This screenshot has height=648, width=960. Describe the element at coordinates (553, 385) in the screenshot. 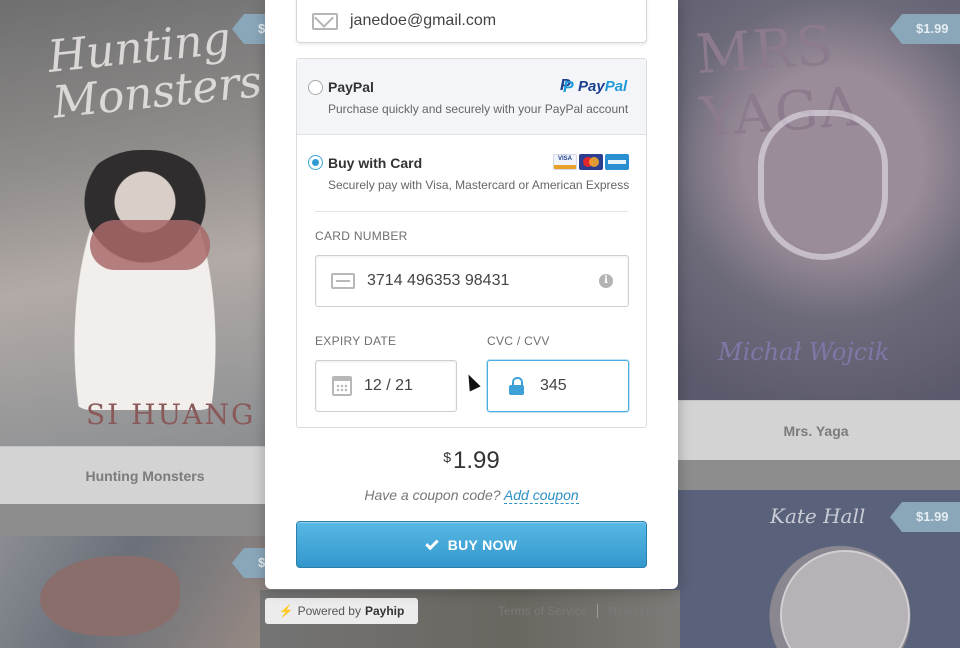

I see `cvc-value: 345` at that location.